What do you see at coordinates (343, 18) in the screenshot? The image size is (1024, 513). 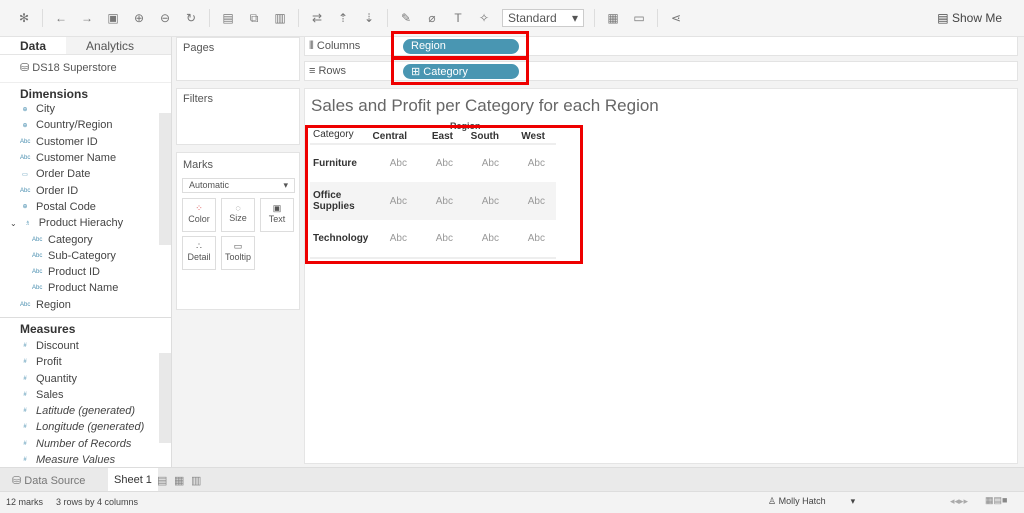 I see `sort-asc-icon: ⇡` at bounding box center [343, 18].